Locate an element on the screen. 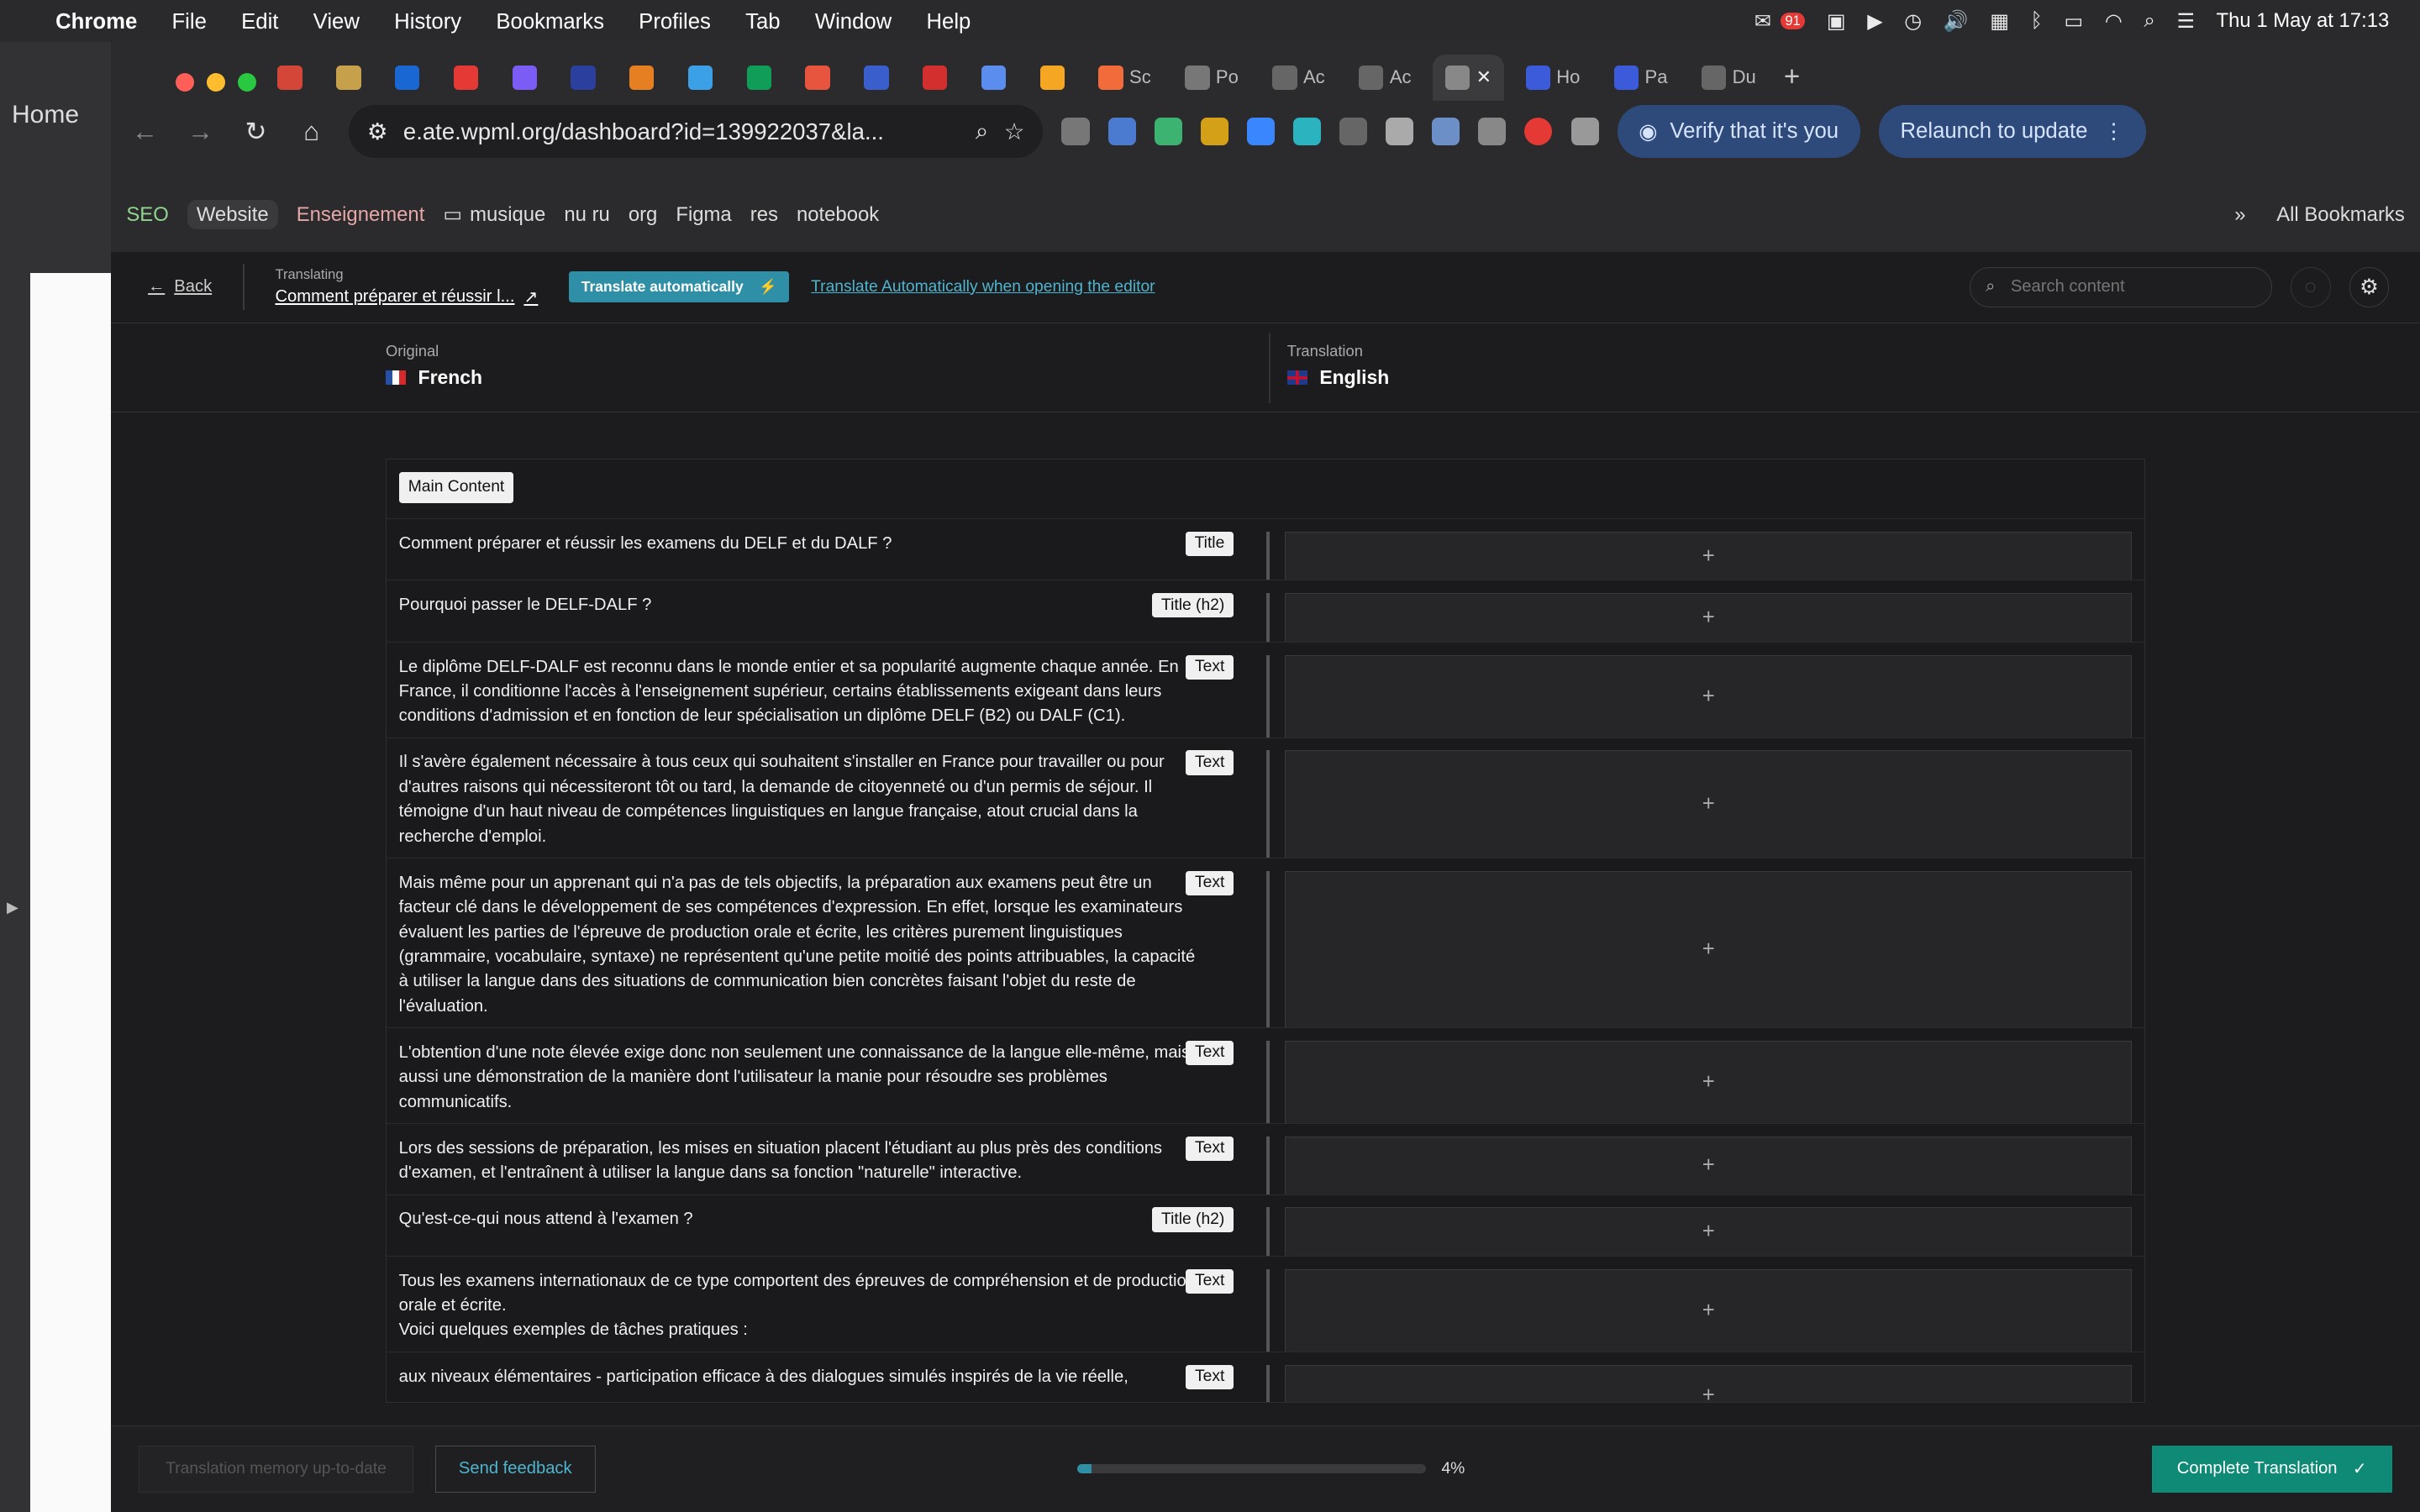  send-feedback-button: Send feedback is located at coordinates (515, 1469).